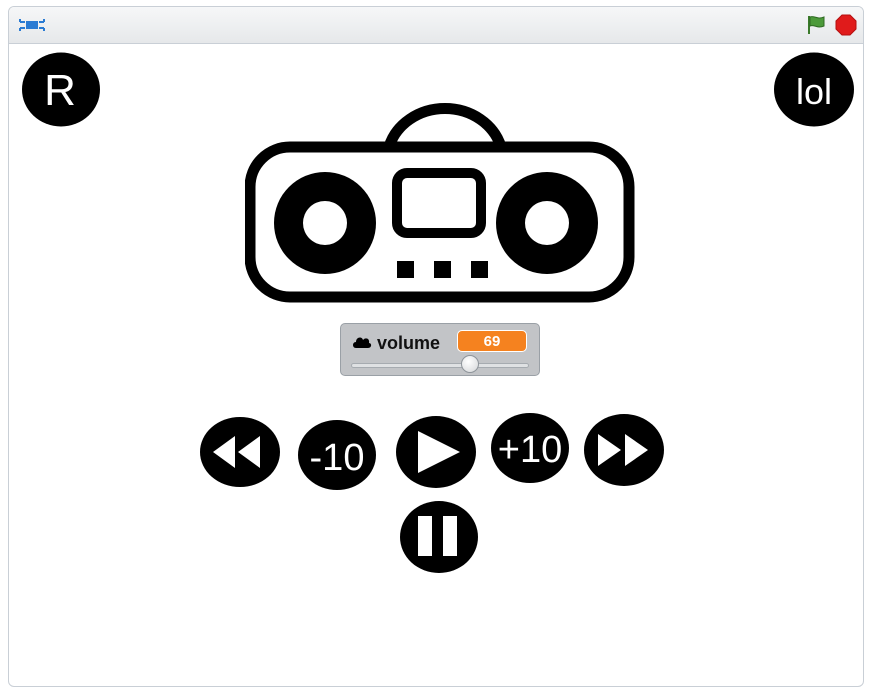  Describe the element at coordinates (362, 344) in the screenshot. I see `cloud-icon` at that location.